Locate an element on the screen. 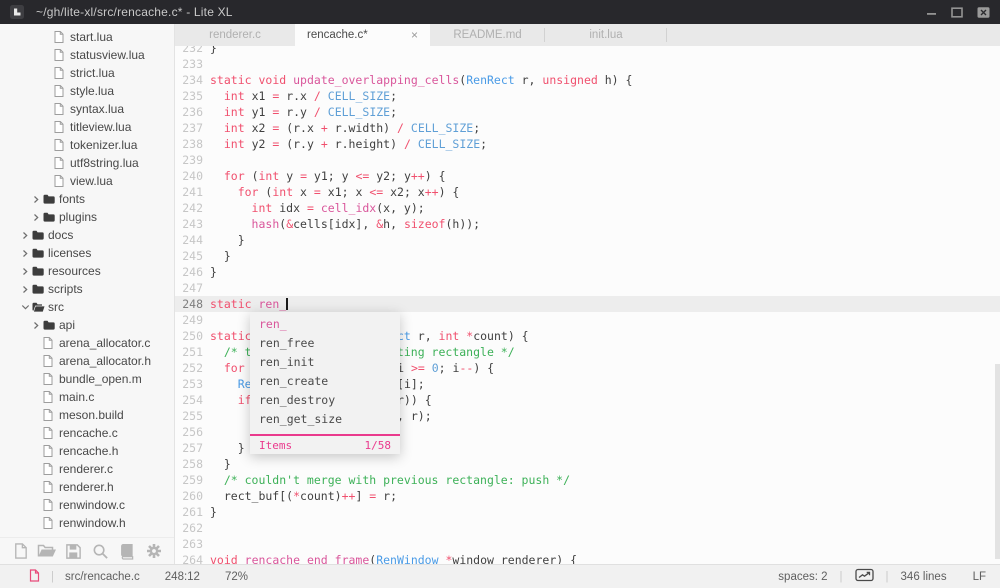  line-chart-icon is located at coordinates (864, 576).